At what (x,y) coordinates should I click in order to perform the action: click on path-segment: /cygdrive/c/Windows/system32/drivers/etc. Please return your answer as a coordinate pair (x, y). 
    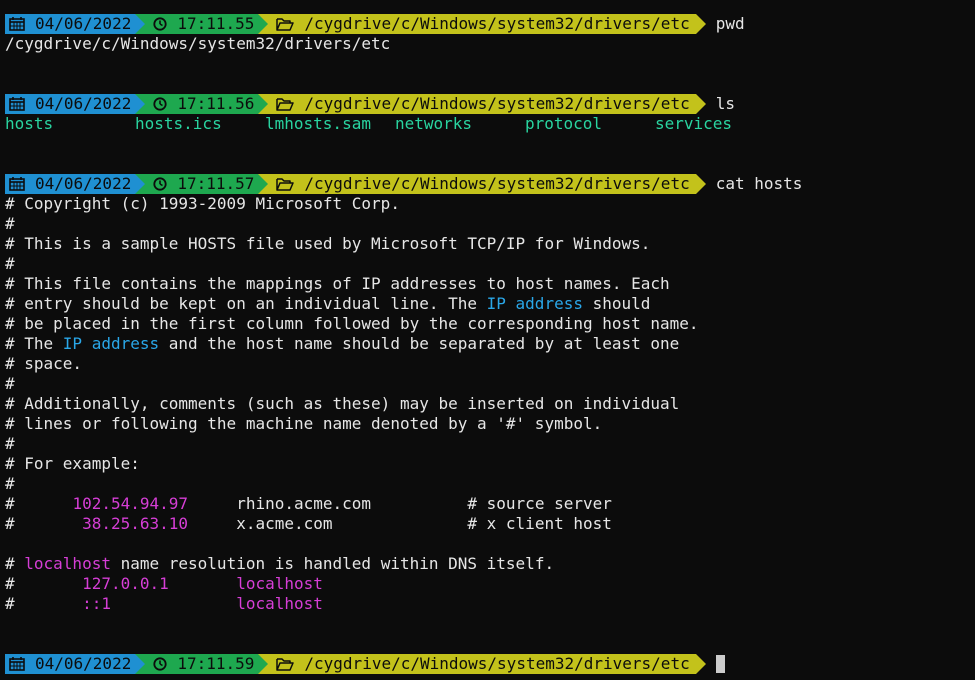
    Looking at the image, I should click on (482, 24).